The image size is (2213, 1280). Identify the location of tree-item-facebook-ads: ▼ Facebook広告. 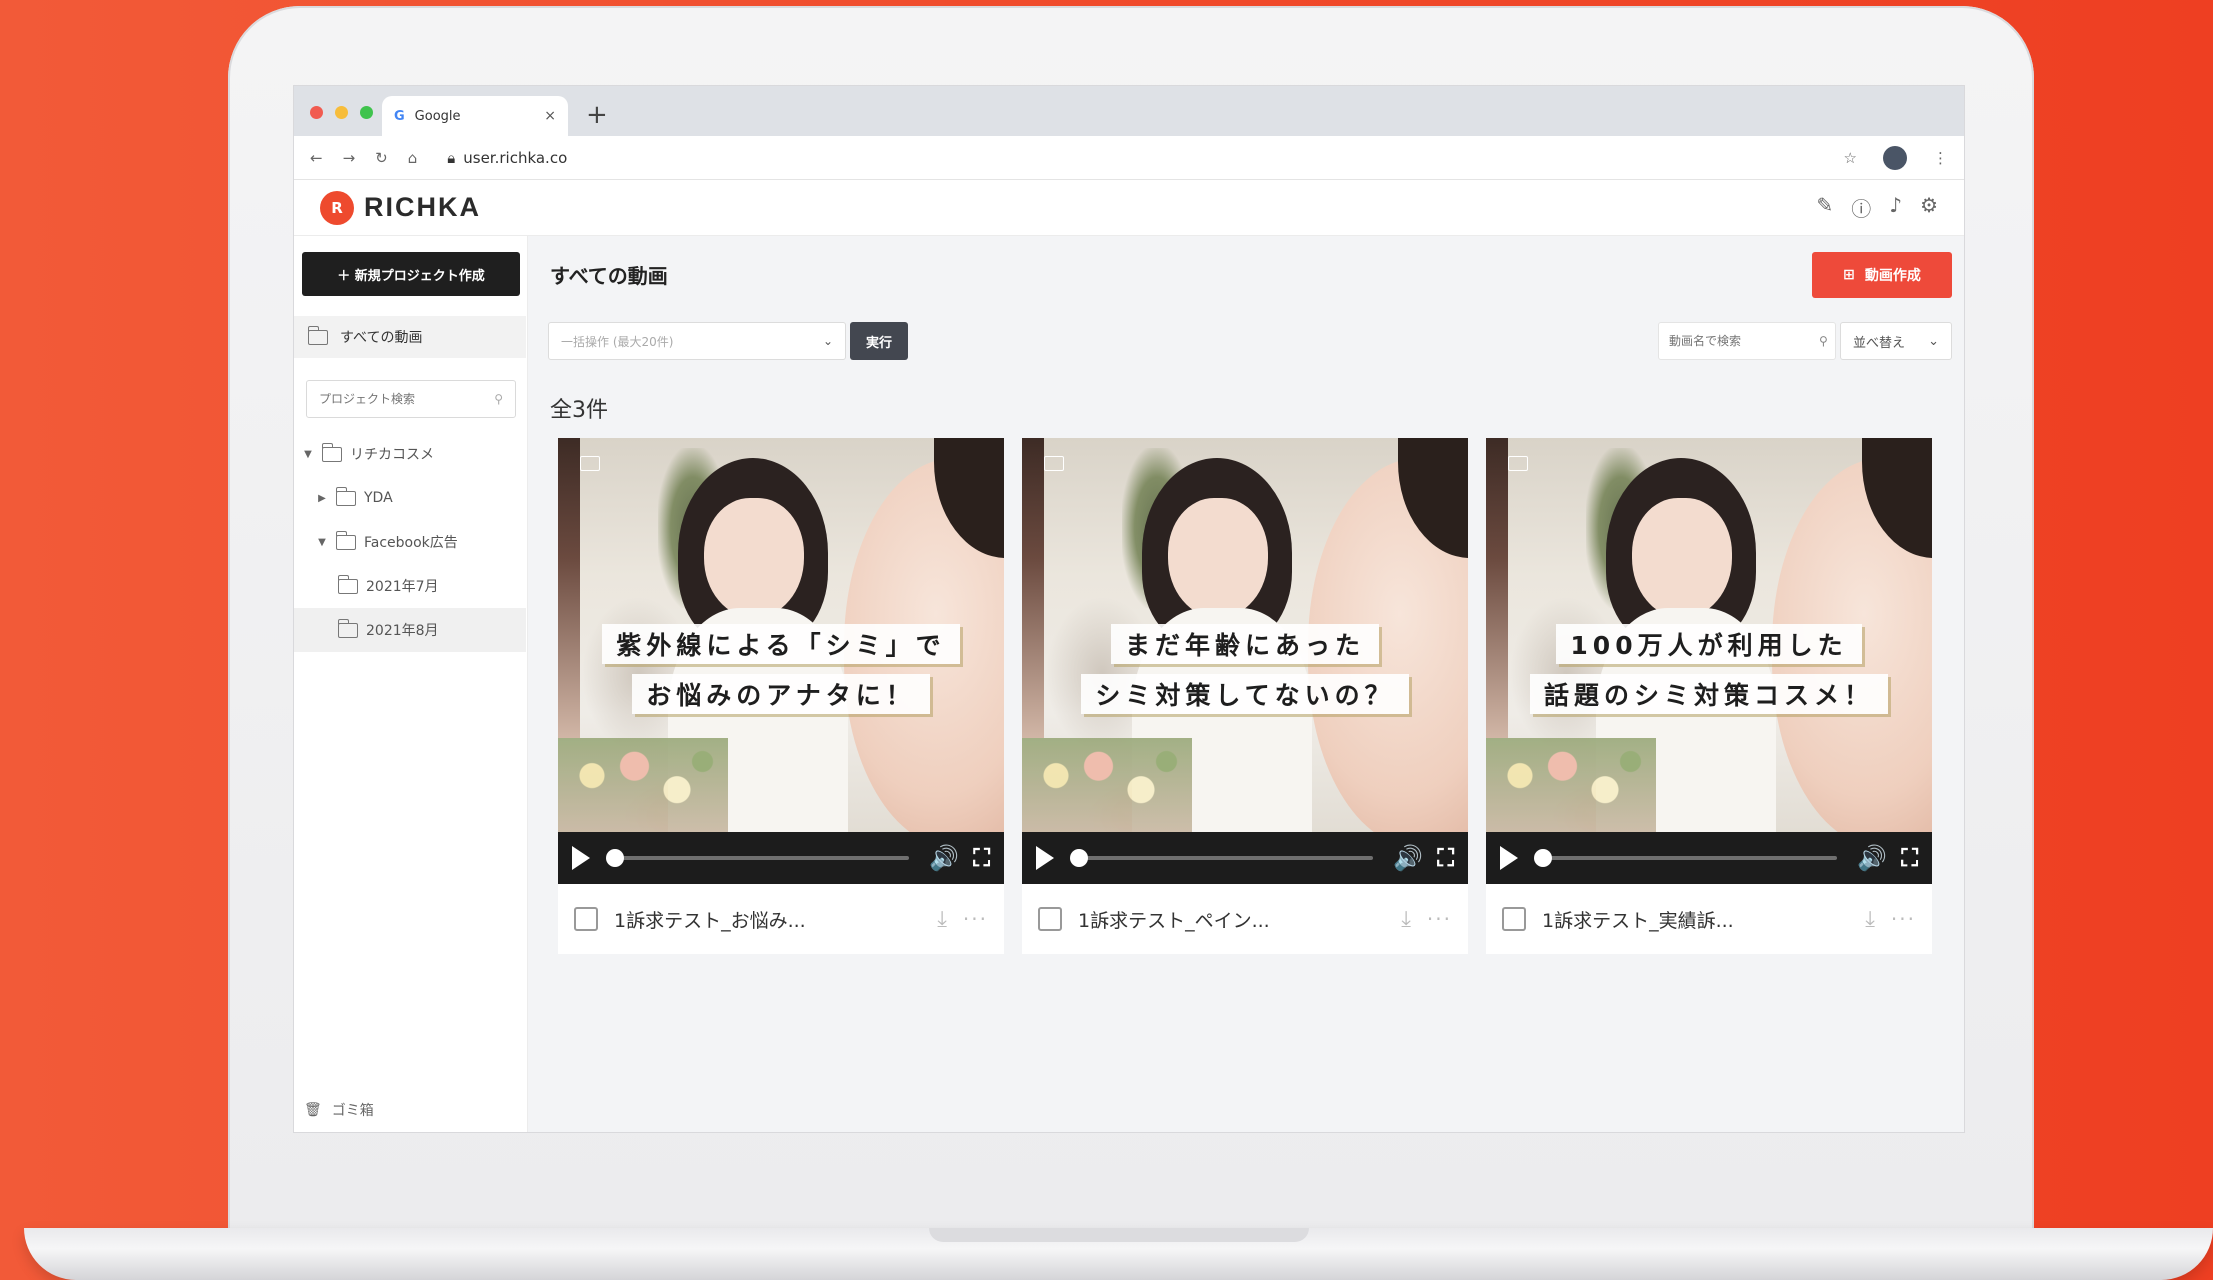
(410, 542).